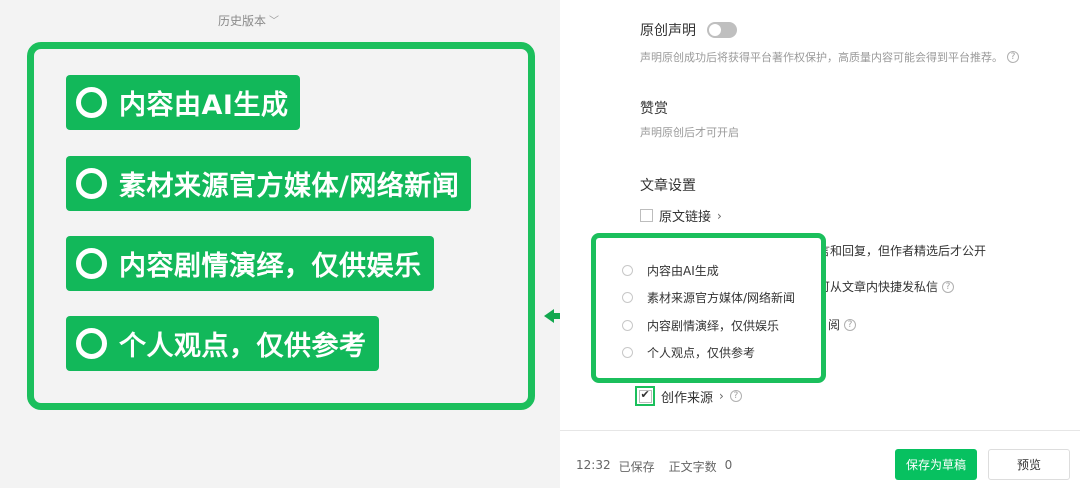 This screenshot has width=1080, height=488. Describe the element at coordinates (636, 467) in the screenshot. I see `save-state: 已保存` at that location.